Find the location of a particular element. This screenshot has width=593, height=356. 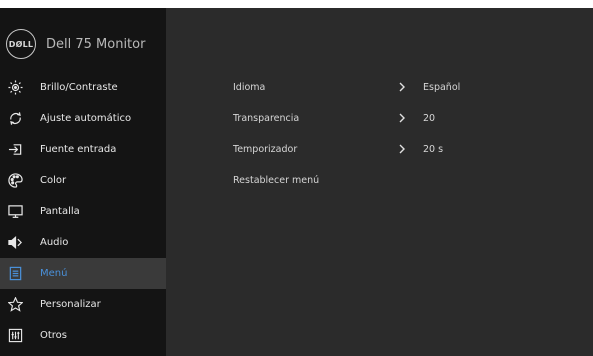

menu-row-temporizador: Temporizador 20 s is located at coordinates (403, 149).